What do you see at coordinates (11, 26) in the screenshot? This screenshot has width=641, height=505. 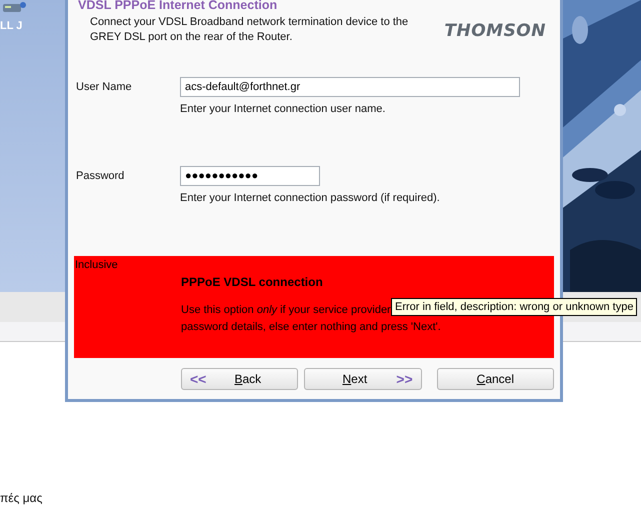 I see `side-label: LL J` at bounding box center [11, 26].